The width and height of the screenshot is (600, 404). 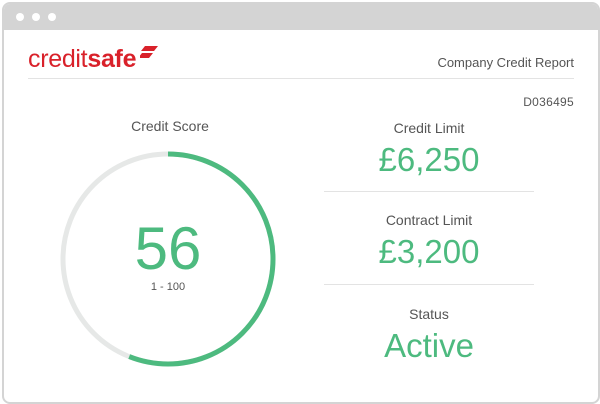 What do you see at coordinates (429, 345) in the screenshot?
I see `status-value: Active` at bounding box center [429, 345].